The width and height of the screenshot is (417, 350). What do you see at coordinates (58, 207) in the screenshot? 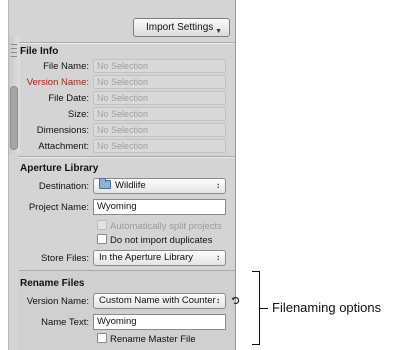
I see `project-name-label: Project Name:` at bounding box center [58, 207].